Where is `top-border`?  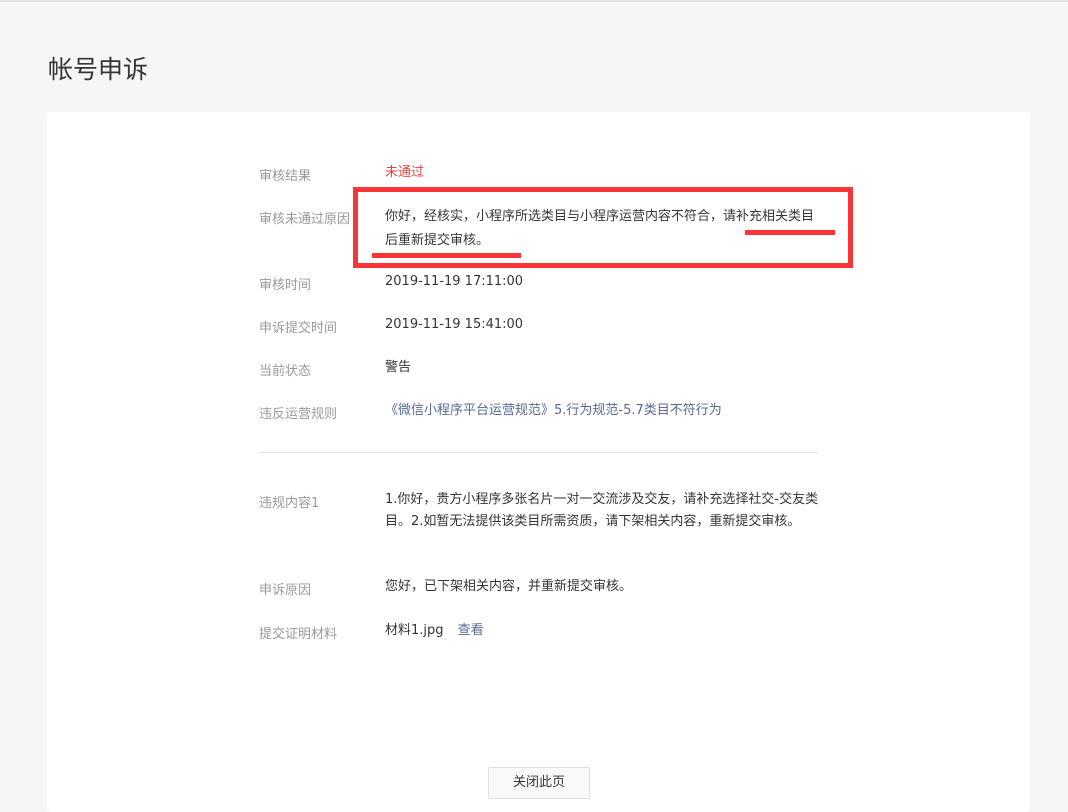
top-border is located at coordinates (534, 1).